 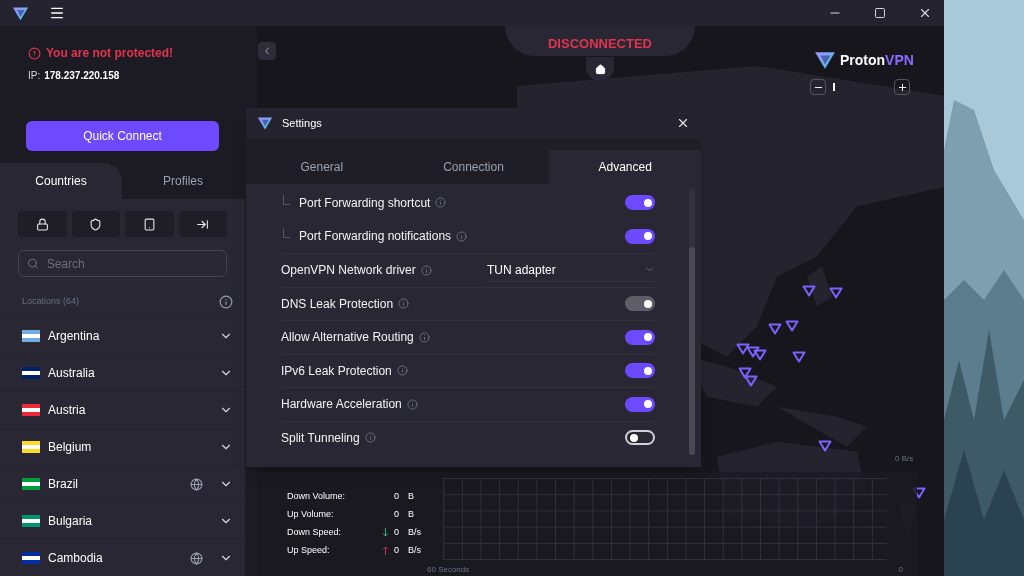 I want to click on maximize-icon, so click(x=880, y=13).